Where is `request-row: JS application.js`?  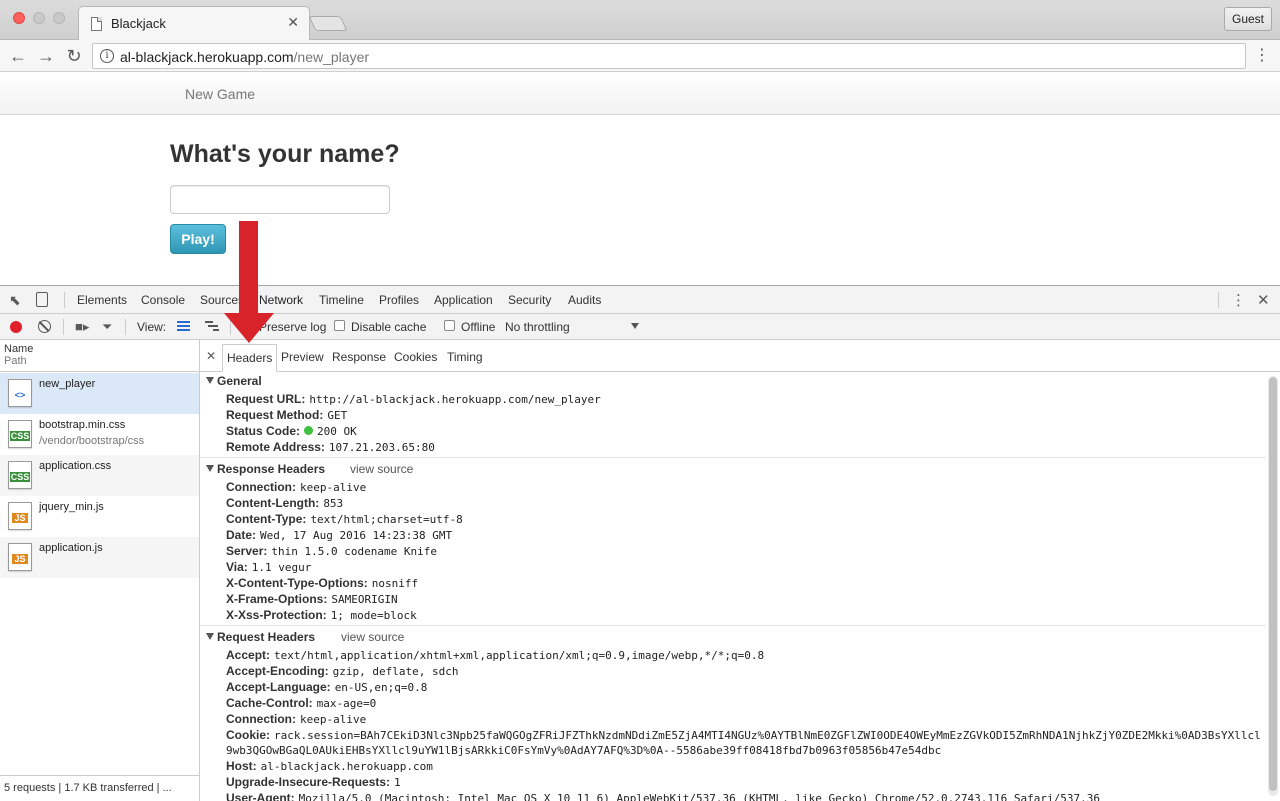 request-row: JS application.js is located at coordinates (99, 557).